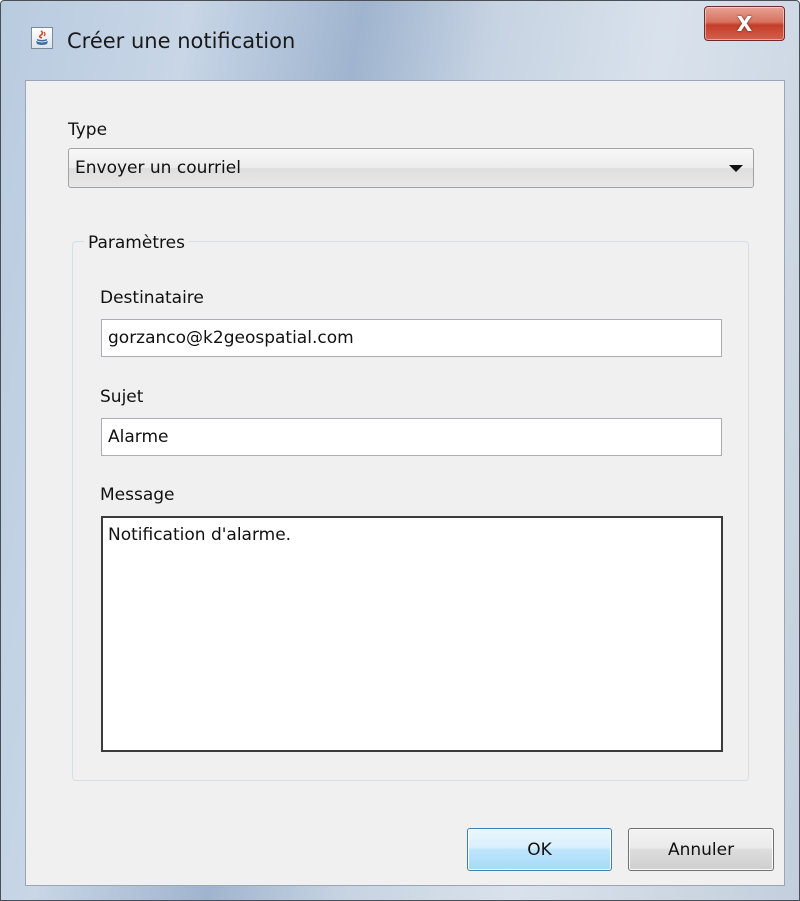 This screenshot has width=800, height=901. What do you see at coordinates (181, 41) in the screenshot?
I see `window-title: Créer une notification` at bounding box center [181, 41].